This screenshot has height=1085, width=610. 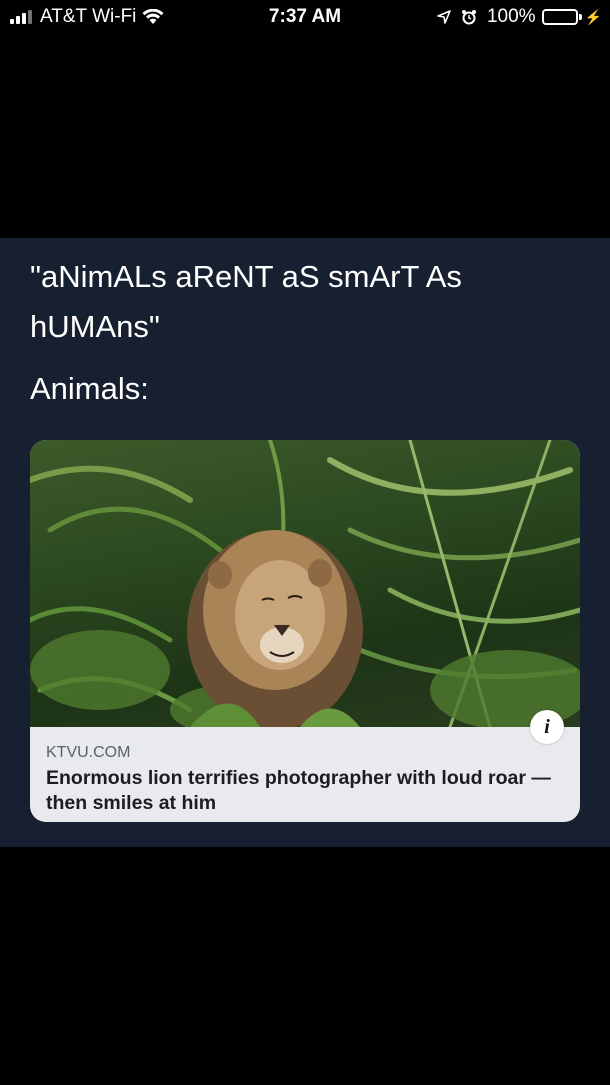 I want to click on alarm-icon, so click(x=468, y=17).